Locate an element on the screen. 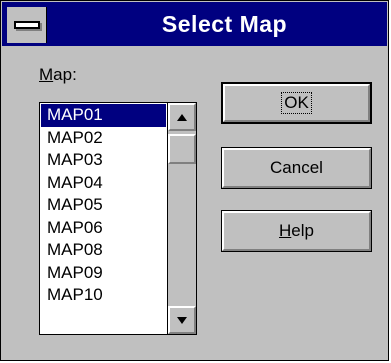 This screenshot has height=363, width=391. help-button-label: Help is located at coordinates (296, 231).